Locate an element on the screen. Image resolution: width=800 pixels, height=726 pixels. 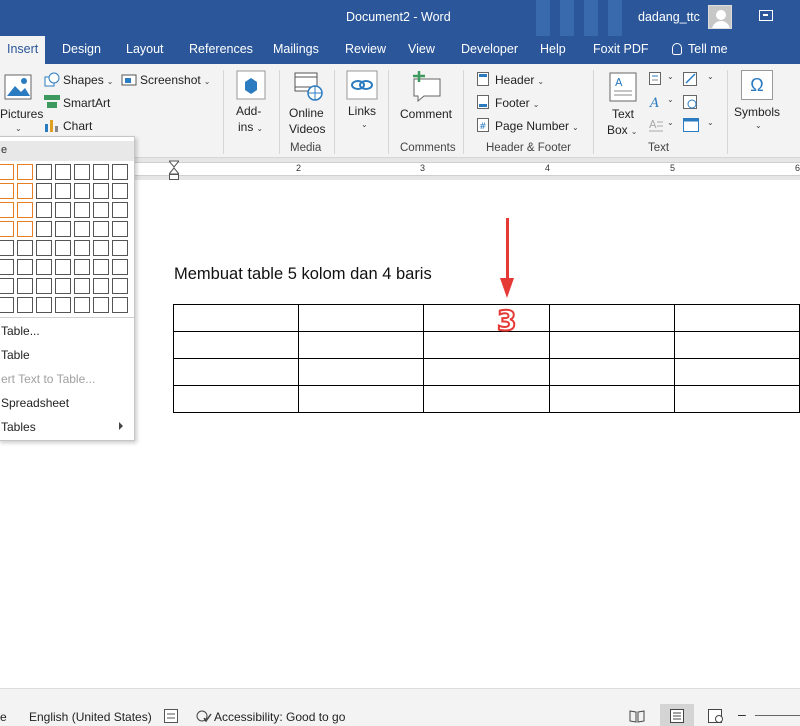
tab-help: Help is located at coordinates (553, 49).